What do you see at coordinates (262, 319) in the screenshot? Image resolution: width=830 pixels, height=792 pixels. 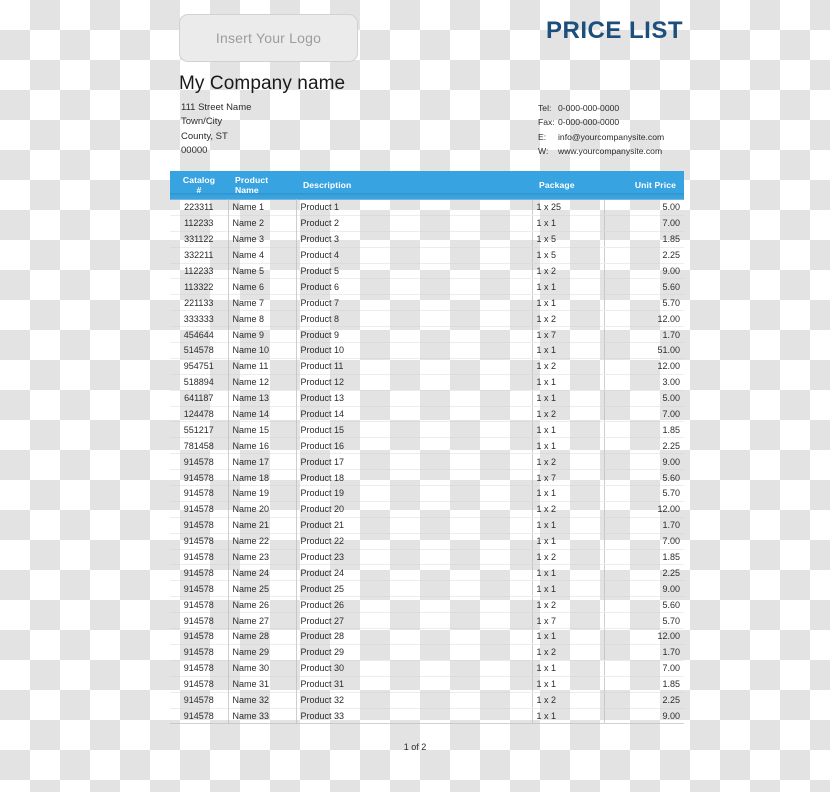 I see `cell-product-name: Name 8` at bounding box center [262, 319].